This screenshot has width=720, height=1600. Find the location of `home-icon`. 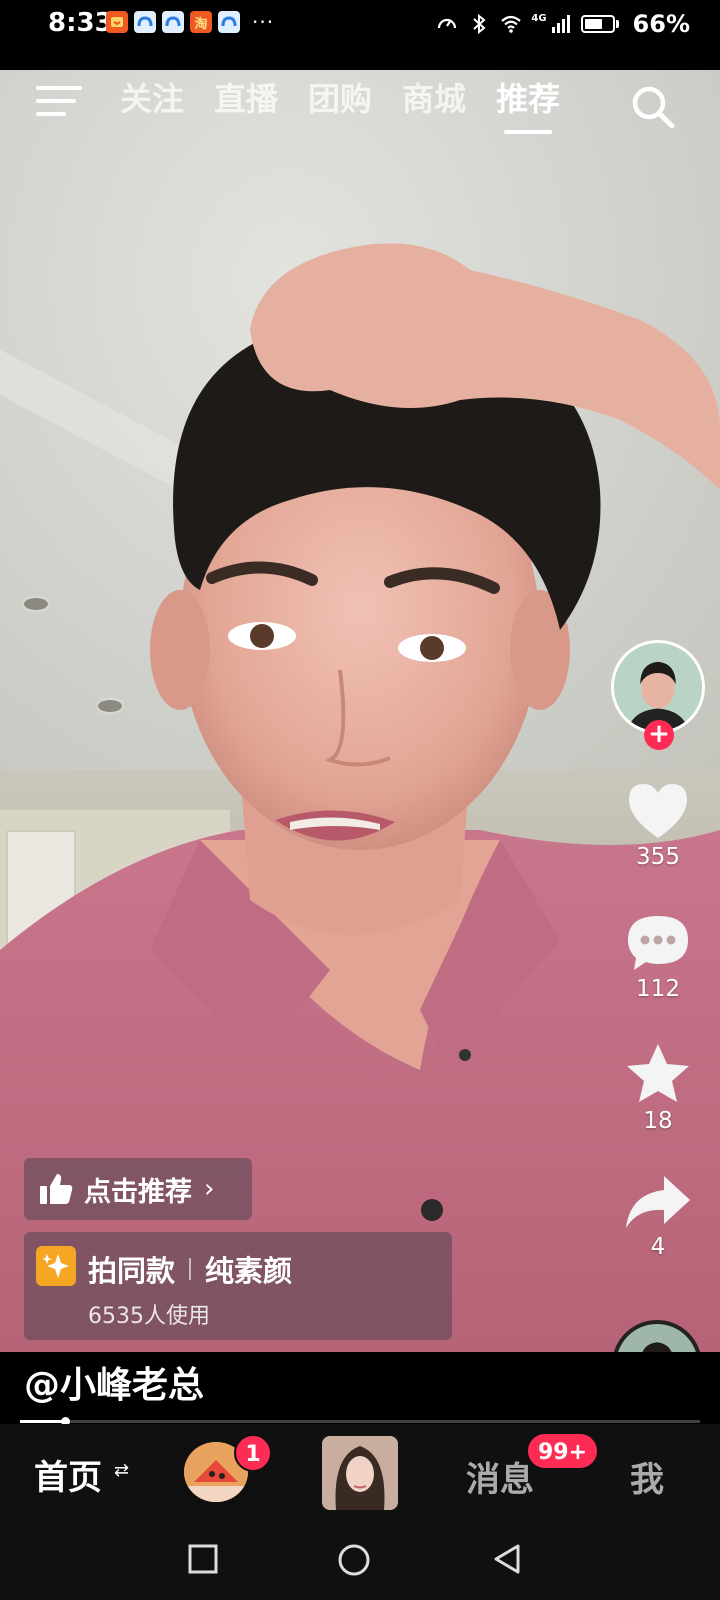

home-icon is located at coordinates (354, 1560).